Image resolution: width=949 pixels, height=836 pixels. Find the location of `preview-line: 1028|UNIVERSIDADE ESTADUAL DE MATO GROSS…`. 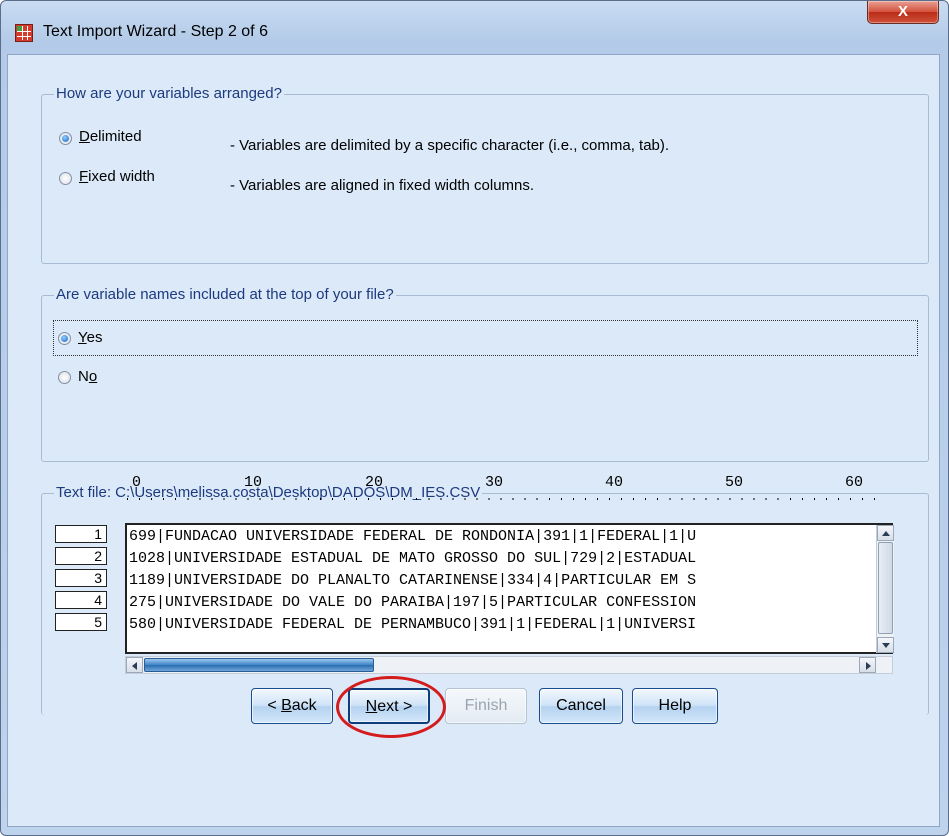

preview-line: 1028|UNIVERSIDADE ESTADUAL DE MATO GROSS… is located at coordinates (413, 558).